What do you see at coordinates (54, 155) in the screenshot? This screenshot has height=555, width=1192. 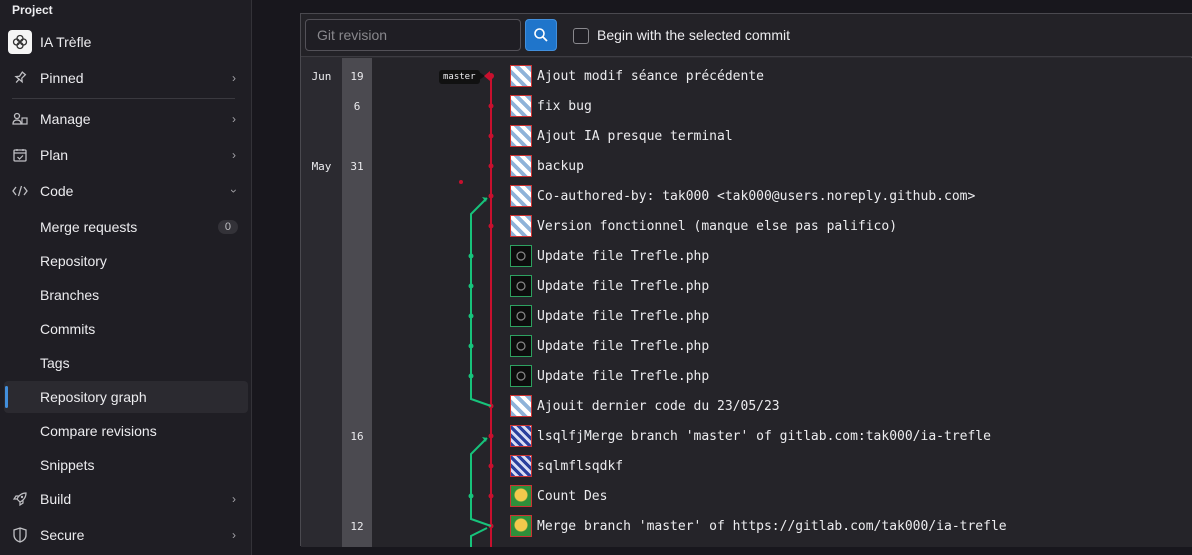 I see `sidebar-item-label: Plan` at bounding box center [54, 155].